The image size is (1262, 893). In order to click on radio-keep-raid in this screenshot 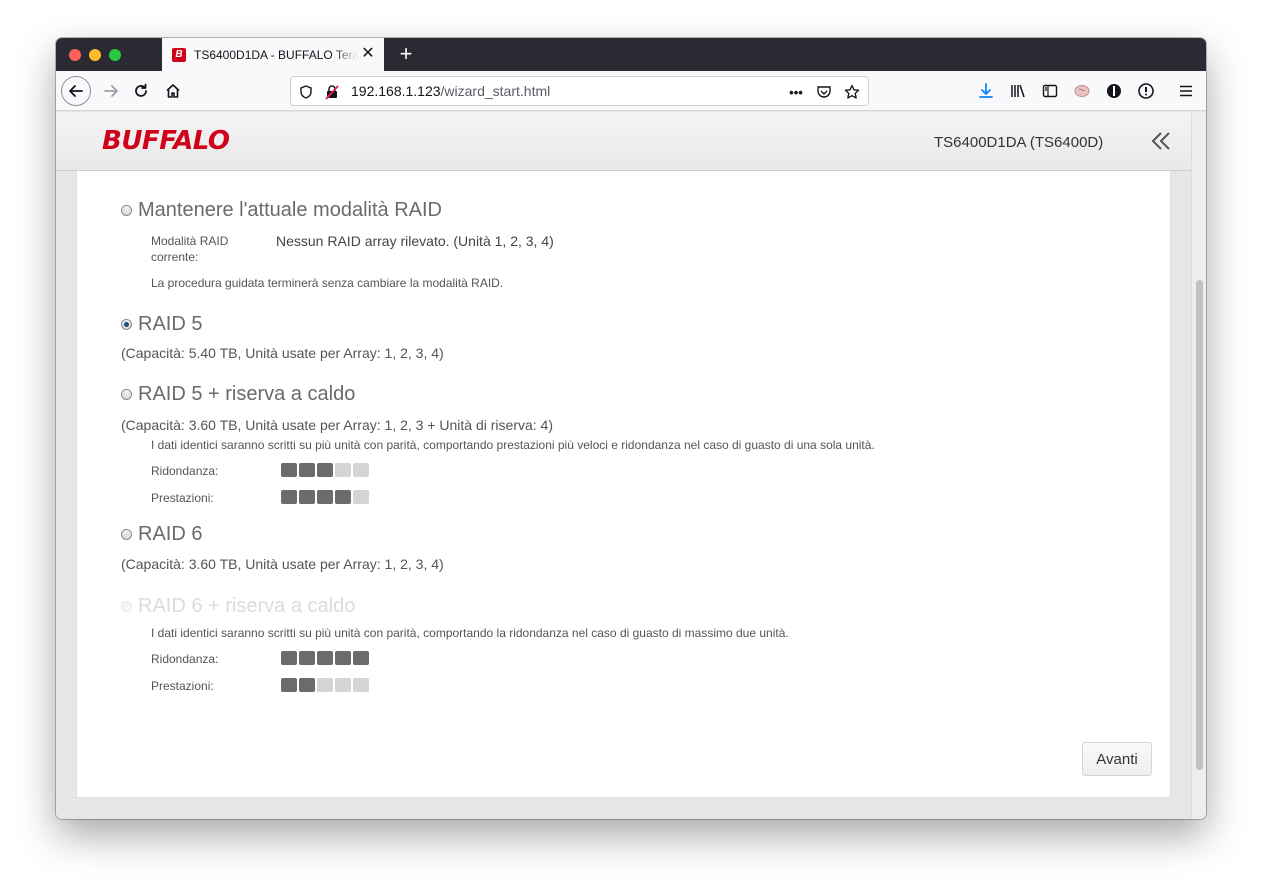, I will do `click(126, 210)`.